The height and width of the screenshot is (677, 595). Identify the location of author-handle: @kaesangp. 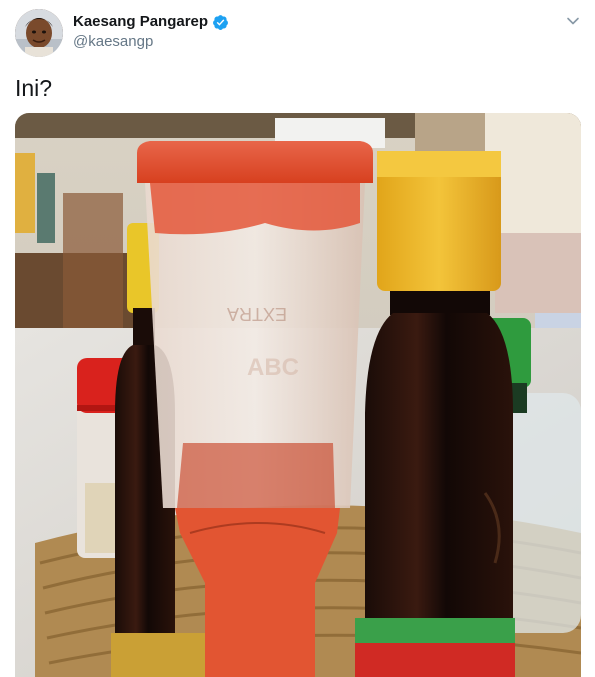
(151, 42).